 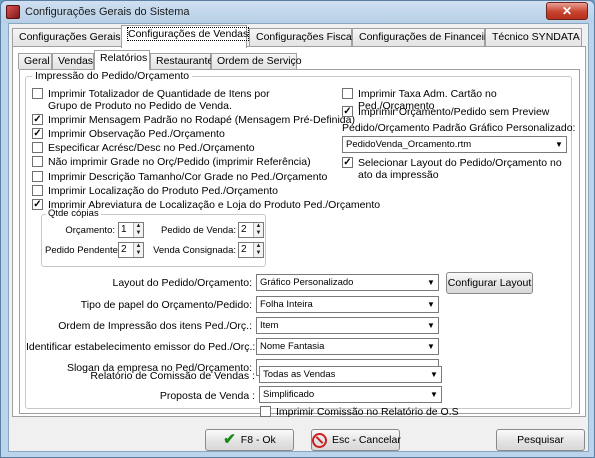 What do you see at coordinates (83, 250) in the screenshot?
I see `pedido-pendente-label: Pedido Pendente:` at bounding box center [83, 250].